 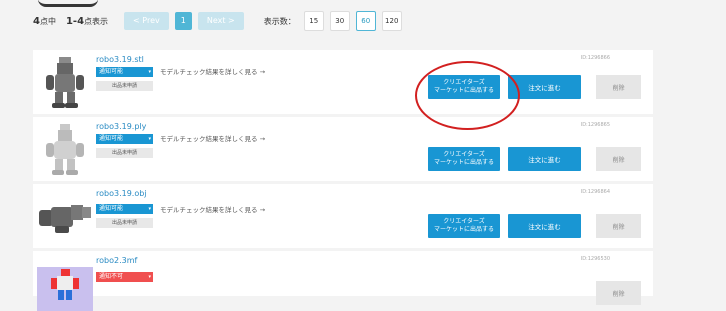 What do you see at coordinates (313, 21) in the screenshot?
I see `per-page-15-button: 15` at bounding box center [313, 21].